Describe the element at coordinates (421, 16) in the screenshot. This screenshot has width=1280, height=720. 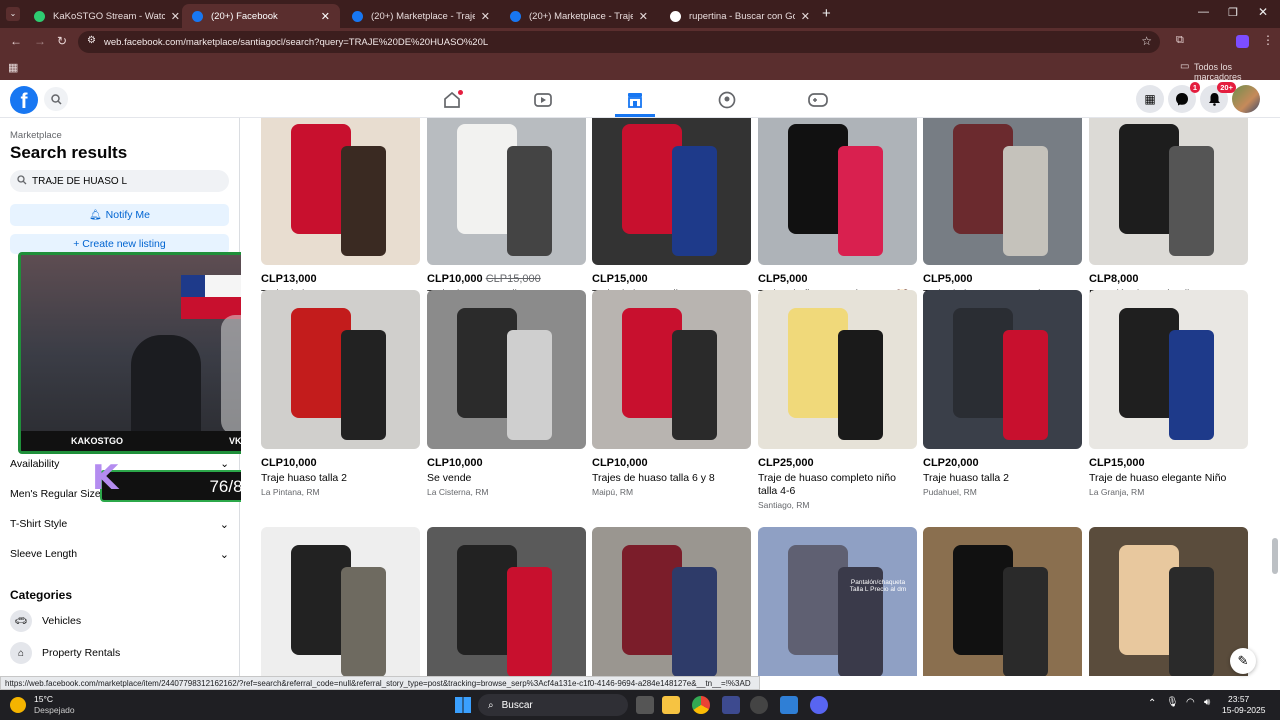
I see `browser-tab: (20+) Marketplace - Traje Huaso ✕` at that location.